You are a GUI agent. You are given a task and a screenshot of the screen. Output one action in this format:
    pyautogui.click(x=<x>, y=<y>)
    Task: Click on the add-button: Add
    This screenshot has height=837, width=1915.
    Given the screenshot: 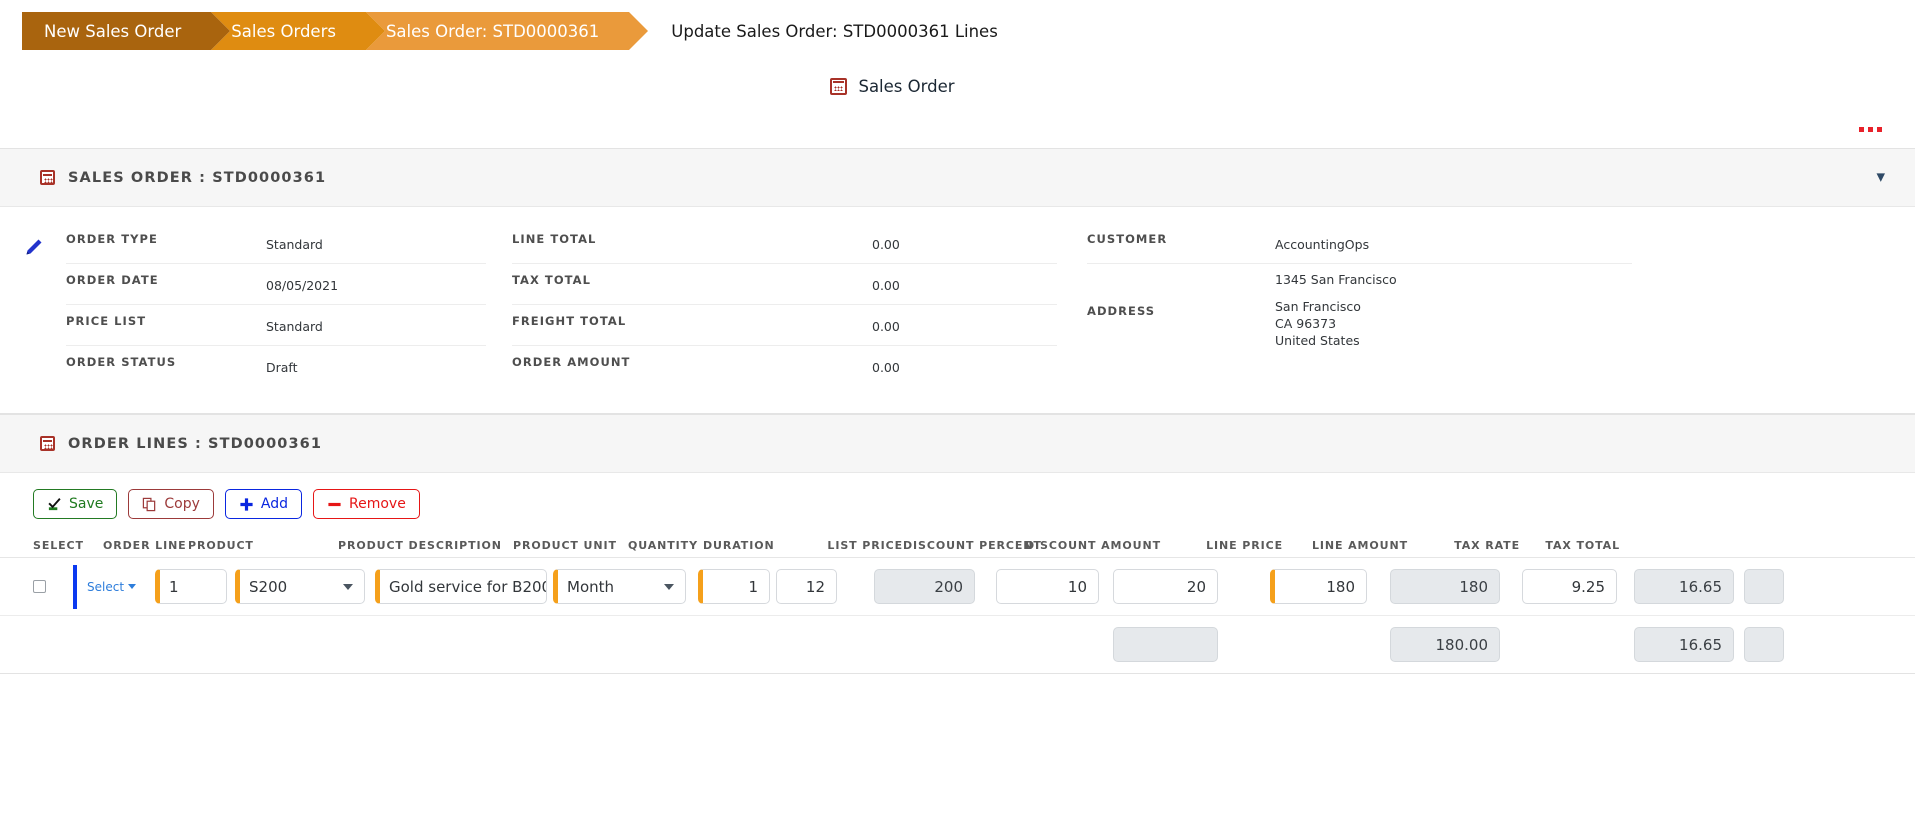 What is the action you would take?
    pyautogui.click(x=263, y=504)
    